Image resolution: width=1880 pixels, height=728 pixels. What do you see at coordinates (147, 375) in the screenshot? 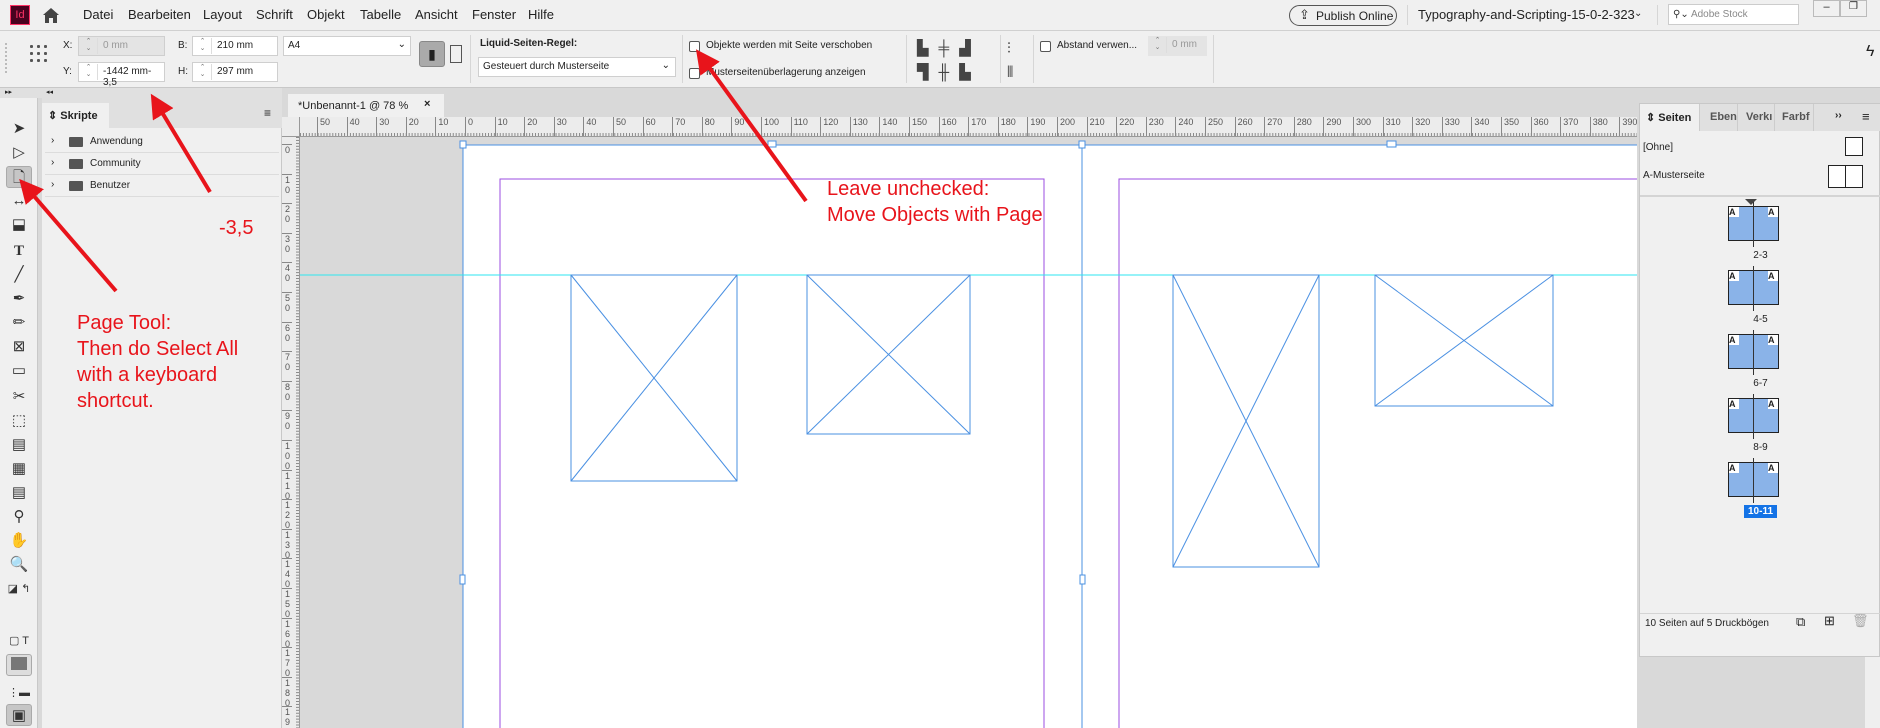
I see `annotation-line: with a keyboard` at bounding box center [147, 375].